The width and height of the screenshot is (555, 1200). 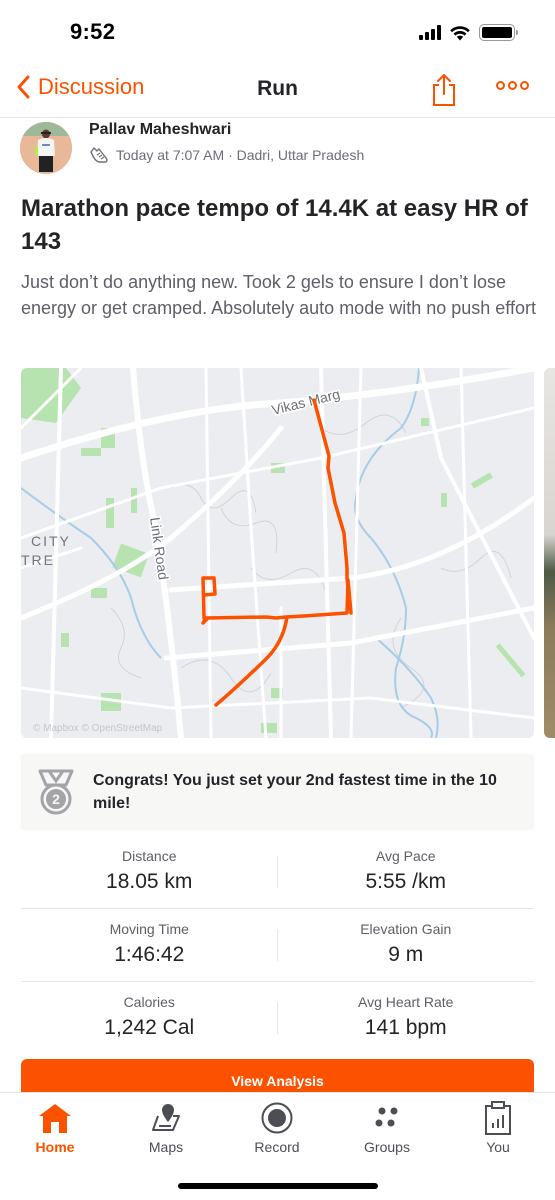 I want to click on tab-bar: Home Maps Record Groups You, so click(x=277, y=1146).